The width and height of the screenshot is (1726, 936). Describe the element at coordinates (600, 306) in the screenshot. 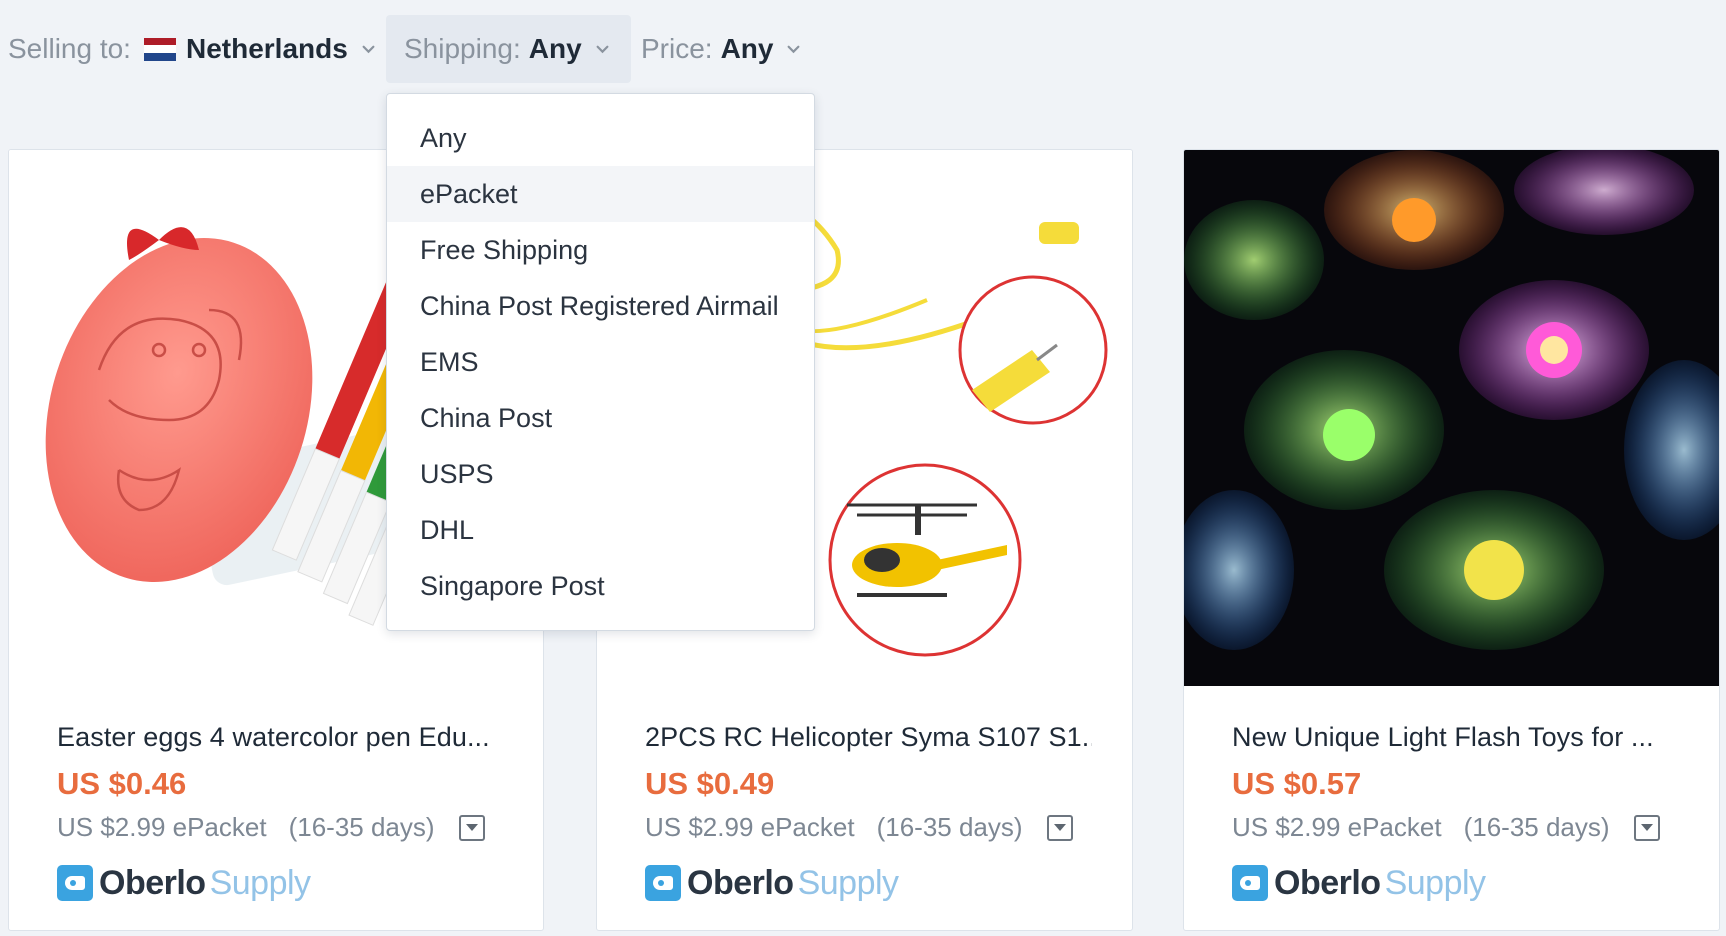

I see `shipping-option: China Post Registered Airmail` at that location.